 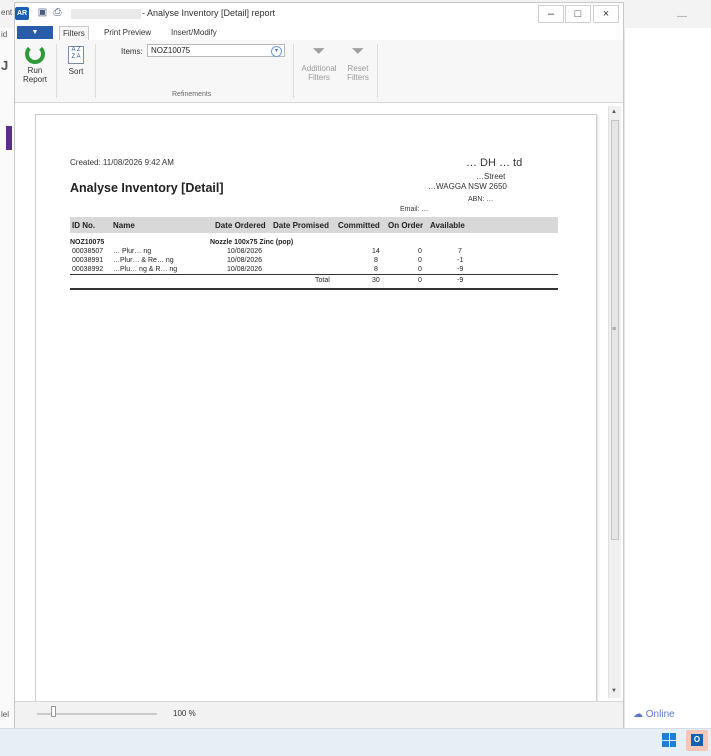 I want to click on row-name: … Plur… ng, so click(x=132, y=251).